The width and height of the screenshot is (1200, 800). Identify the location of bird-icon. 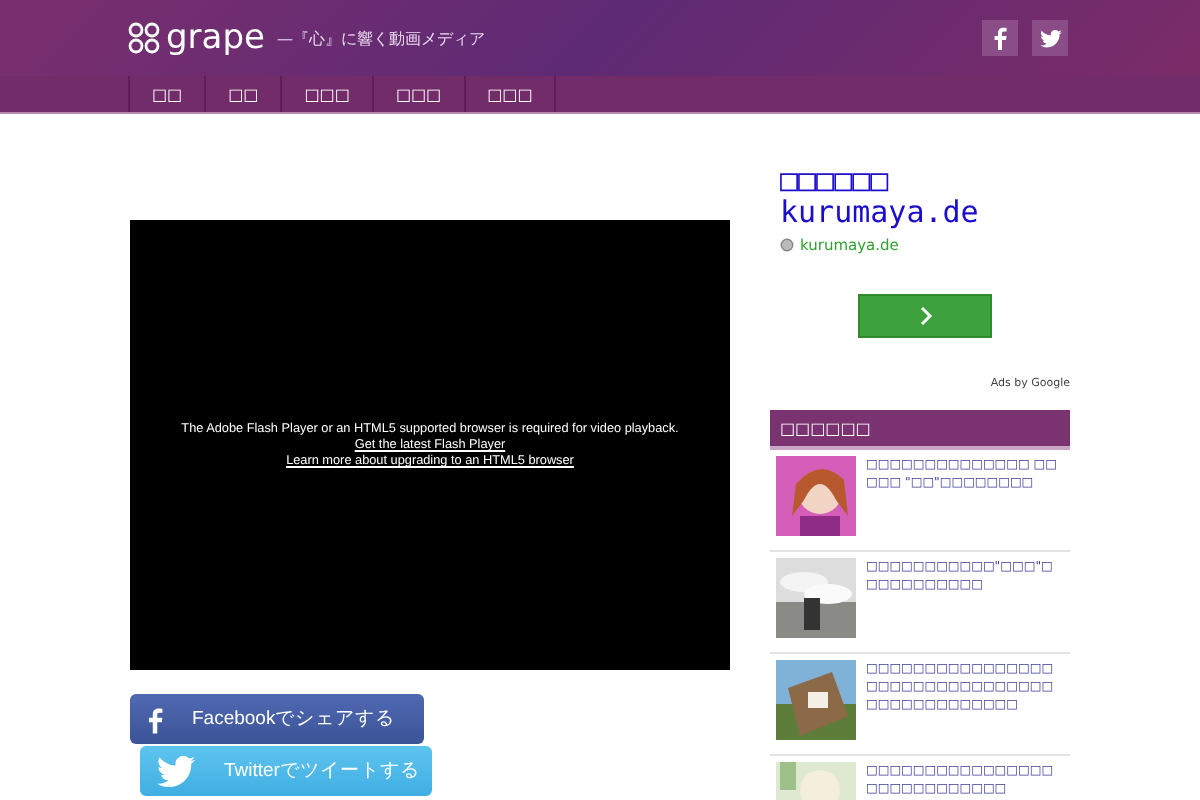
(176, 771).